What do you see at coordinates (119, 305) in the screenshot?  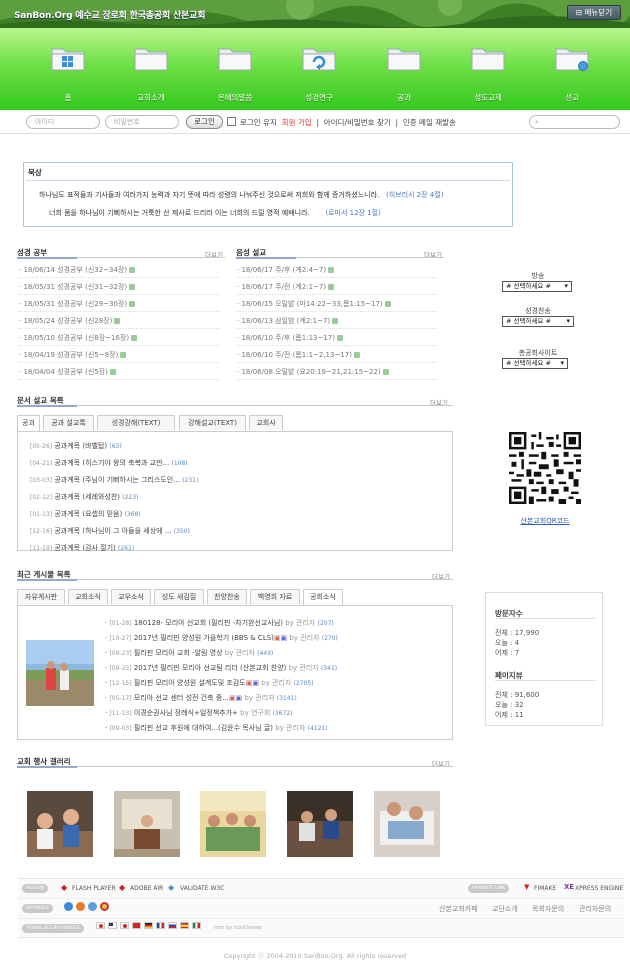 I see `list-item: · 18/05/31 성경공부 (신29~30장)` at bounding box center [119, 305].